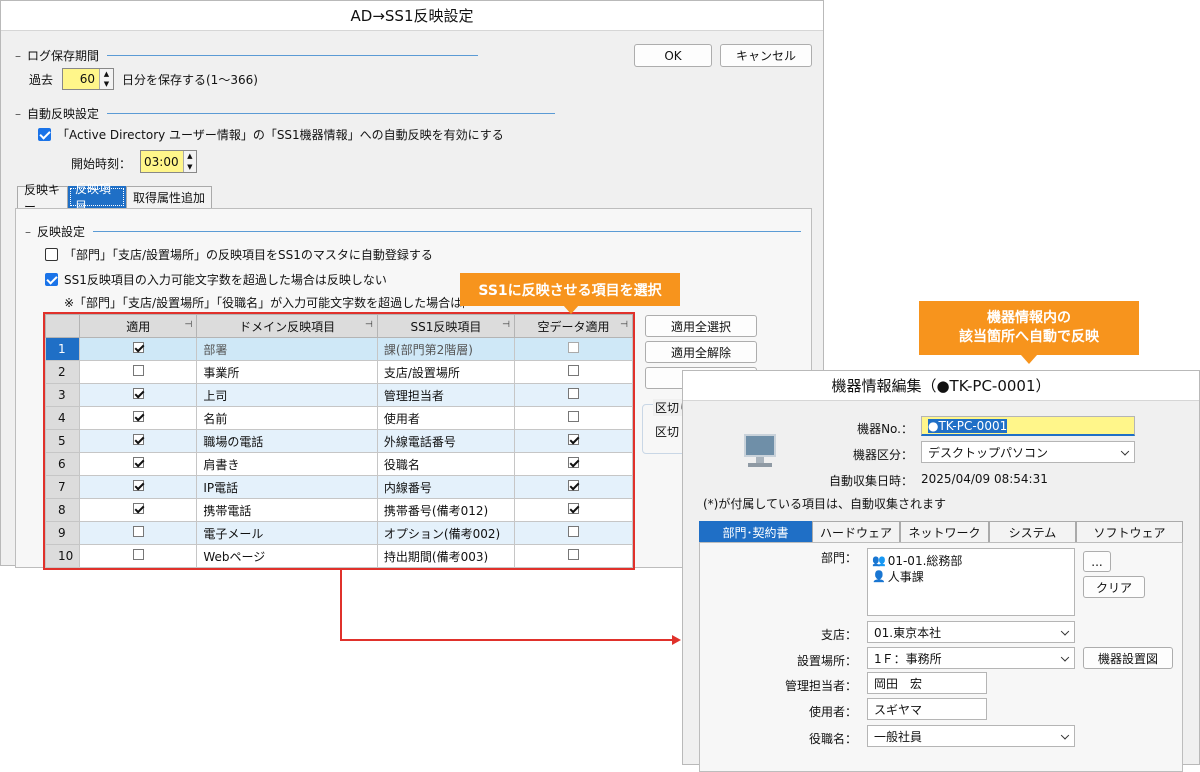 The width and height of the screenshot is (1200, 772). I want to click on tab-hardware: ハードウェア, so click(856, 532).